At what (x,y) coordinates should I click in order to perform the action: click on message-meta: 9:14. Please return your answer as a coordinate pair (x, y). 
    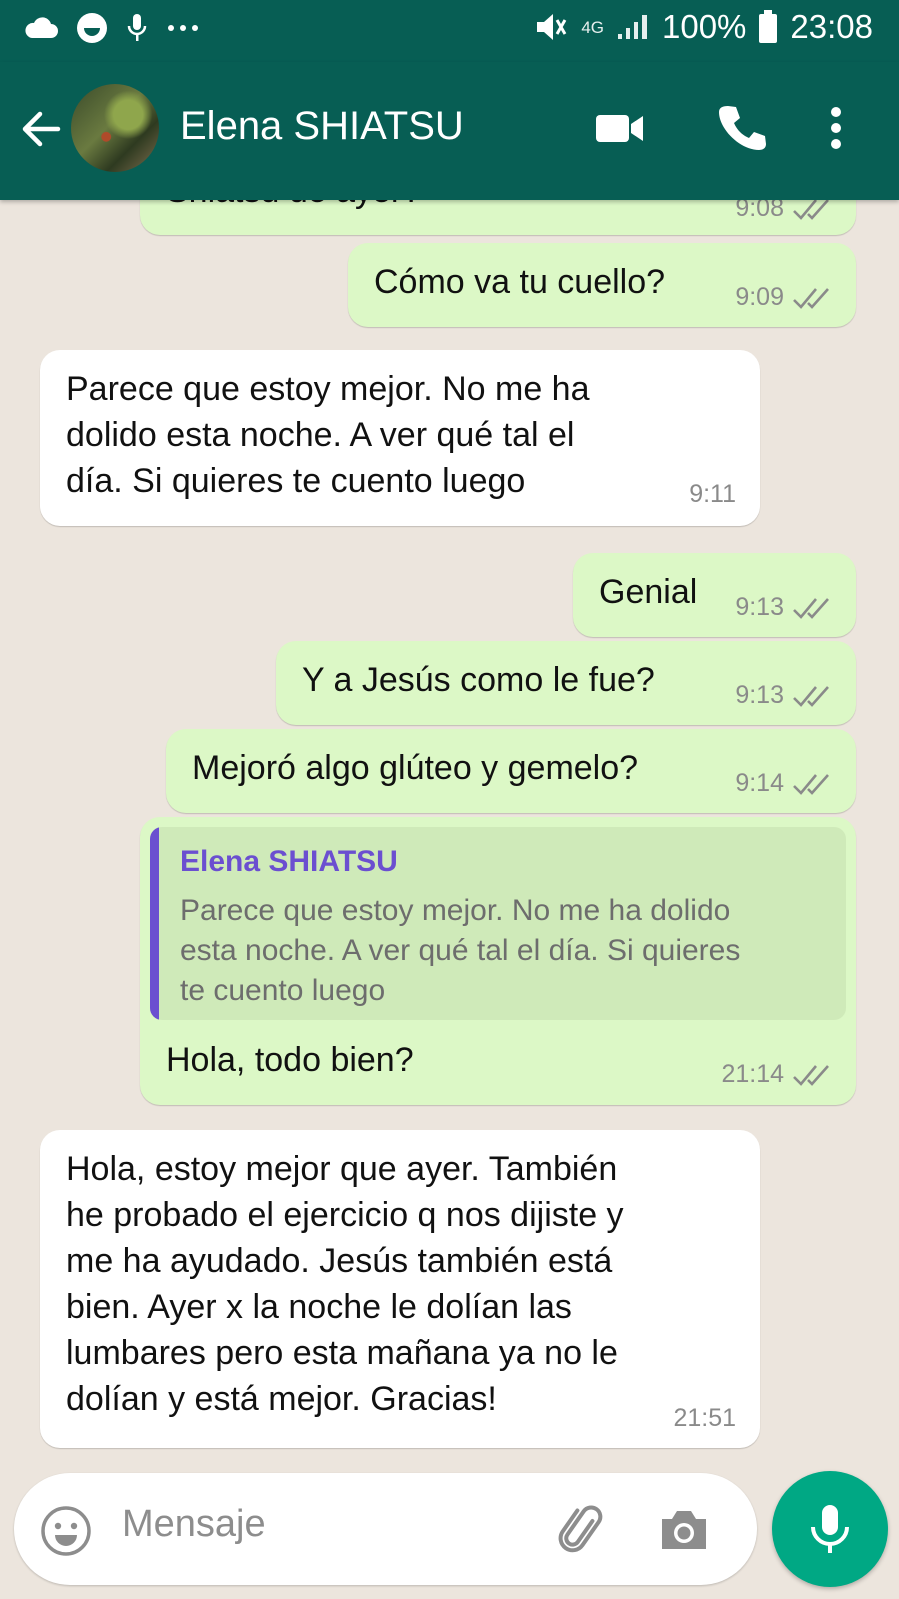
    Looking at the image, I should click on (784, 783).